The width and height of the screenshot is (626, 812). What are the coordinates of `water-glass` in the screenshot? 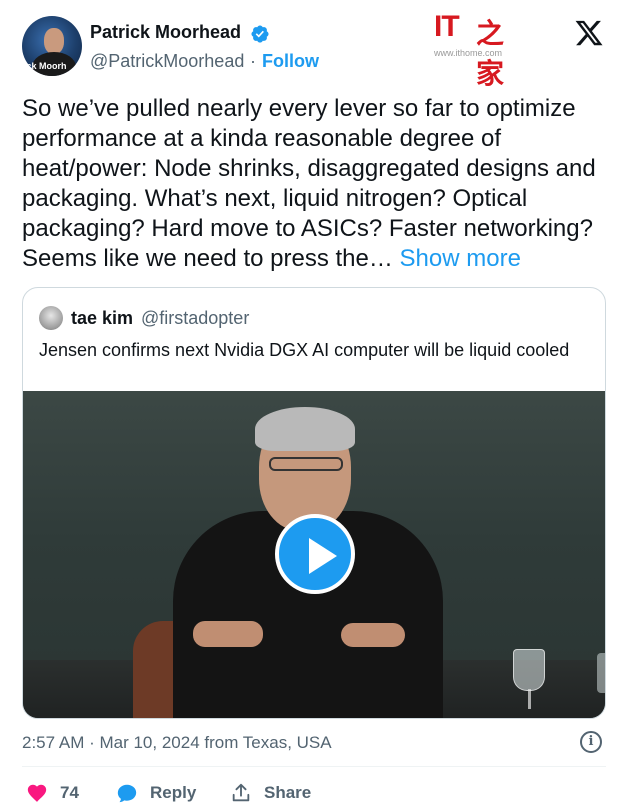 It's located at (529, 670).